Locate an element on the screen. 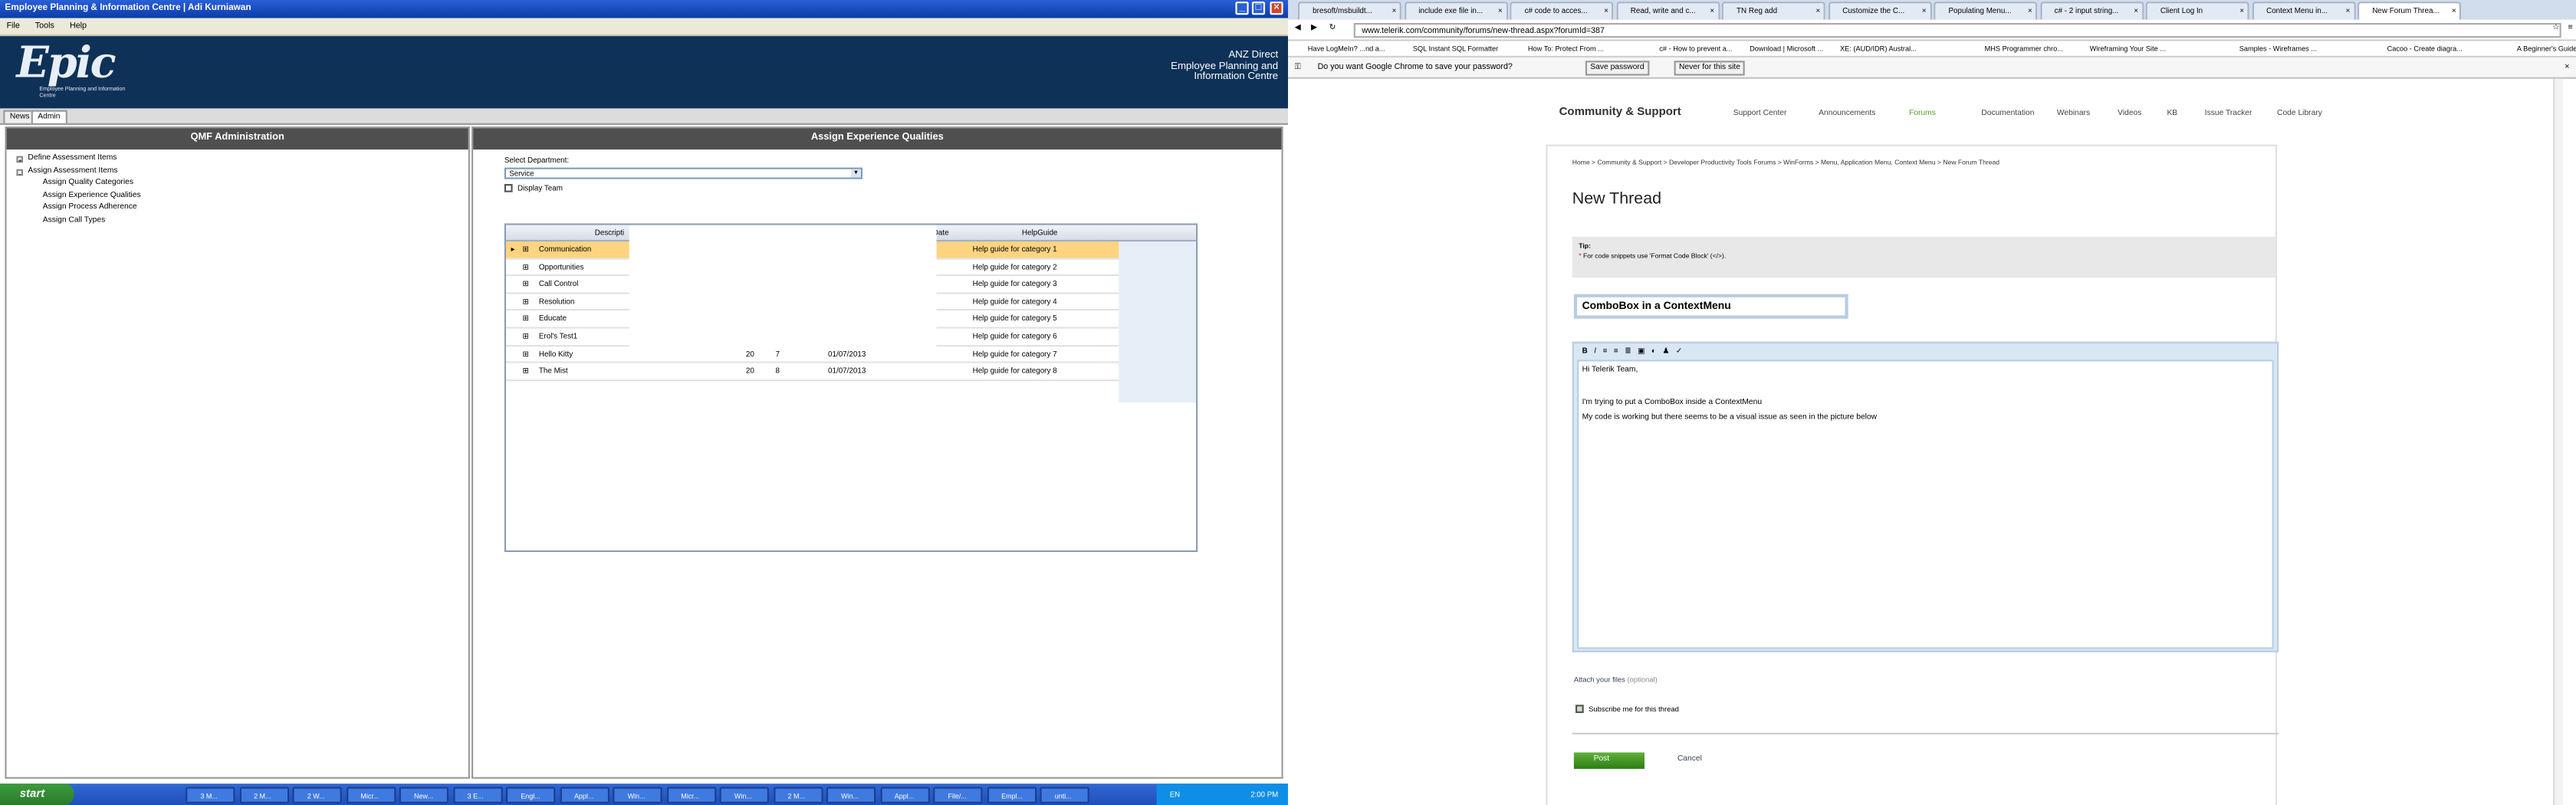  nav-link: Webinars is located at coordinates (2074, 115).